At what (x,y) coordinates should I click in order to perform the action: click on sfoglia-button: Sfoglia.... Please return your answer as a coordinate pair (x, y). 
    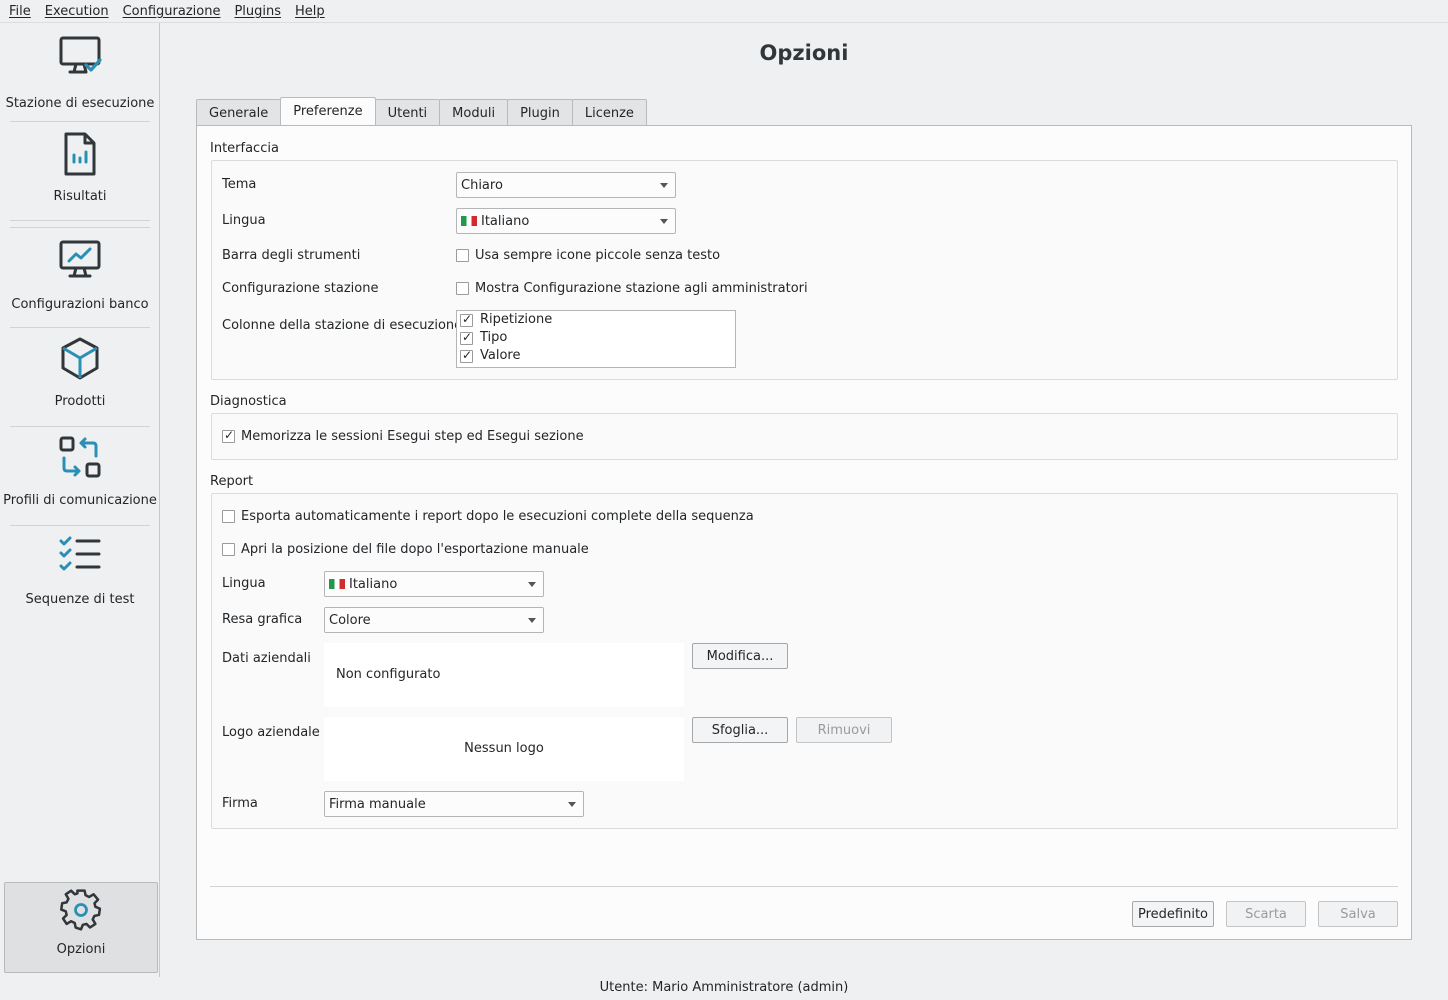
    Looking at the image, I should click on (740, 730).